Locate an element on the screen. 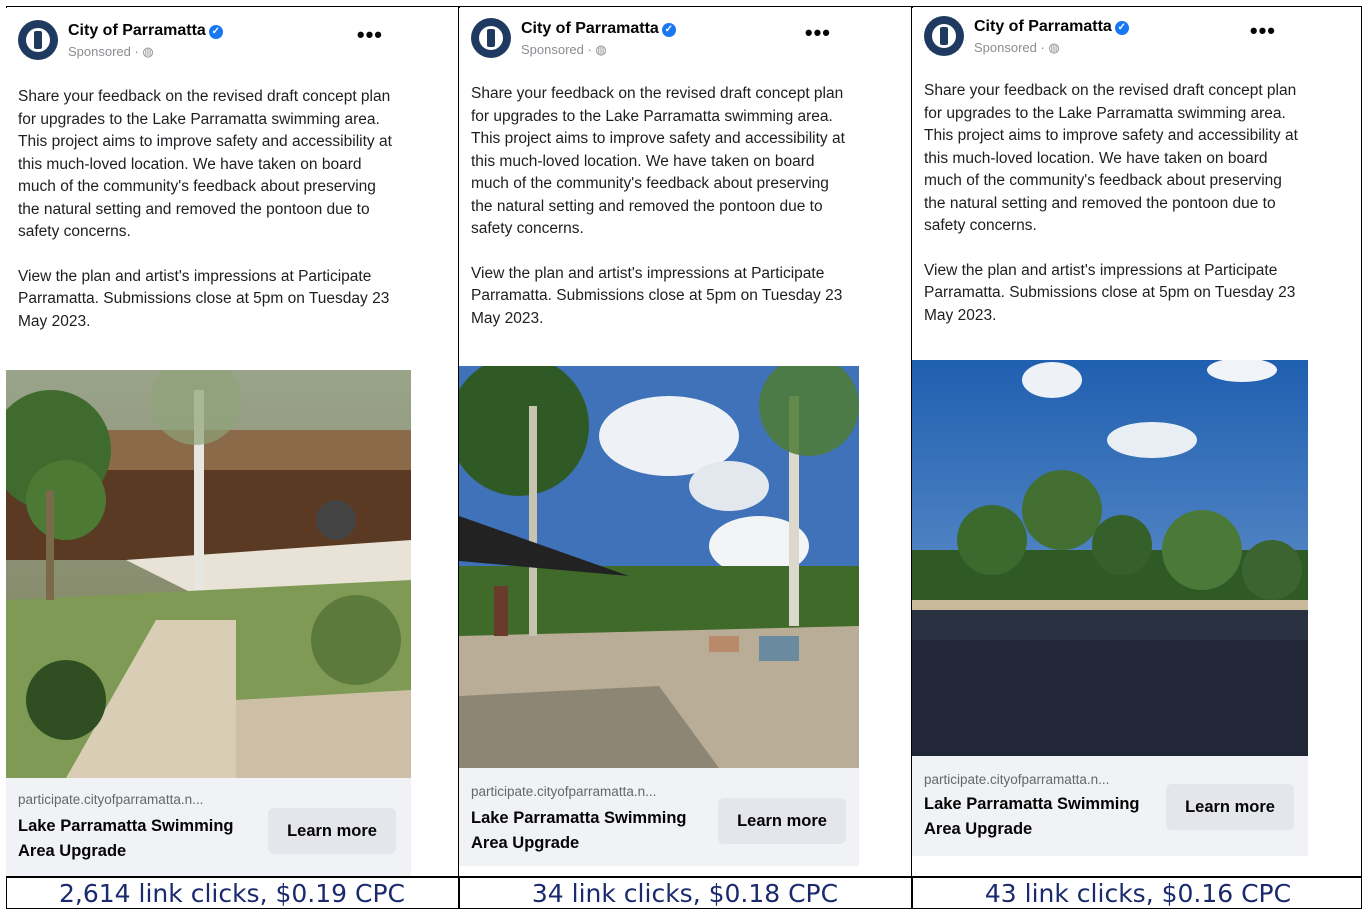 The height and width of the screenshot is (911, 1367). ad-performance-caption: 43 link clicks, $0.16 CPC is located at coordinates (1138, 893).